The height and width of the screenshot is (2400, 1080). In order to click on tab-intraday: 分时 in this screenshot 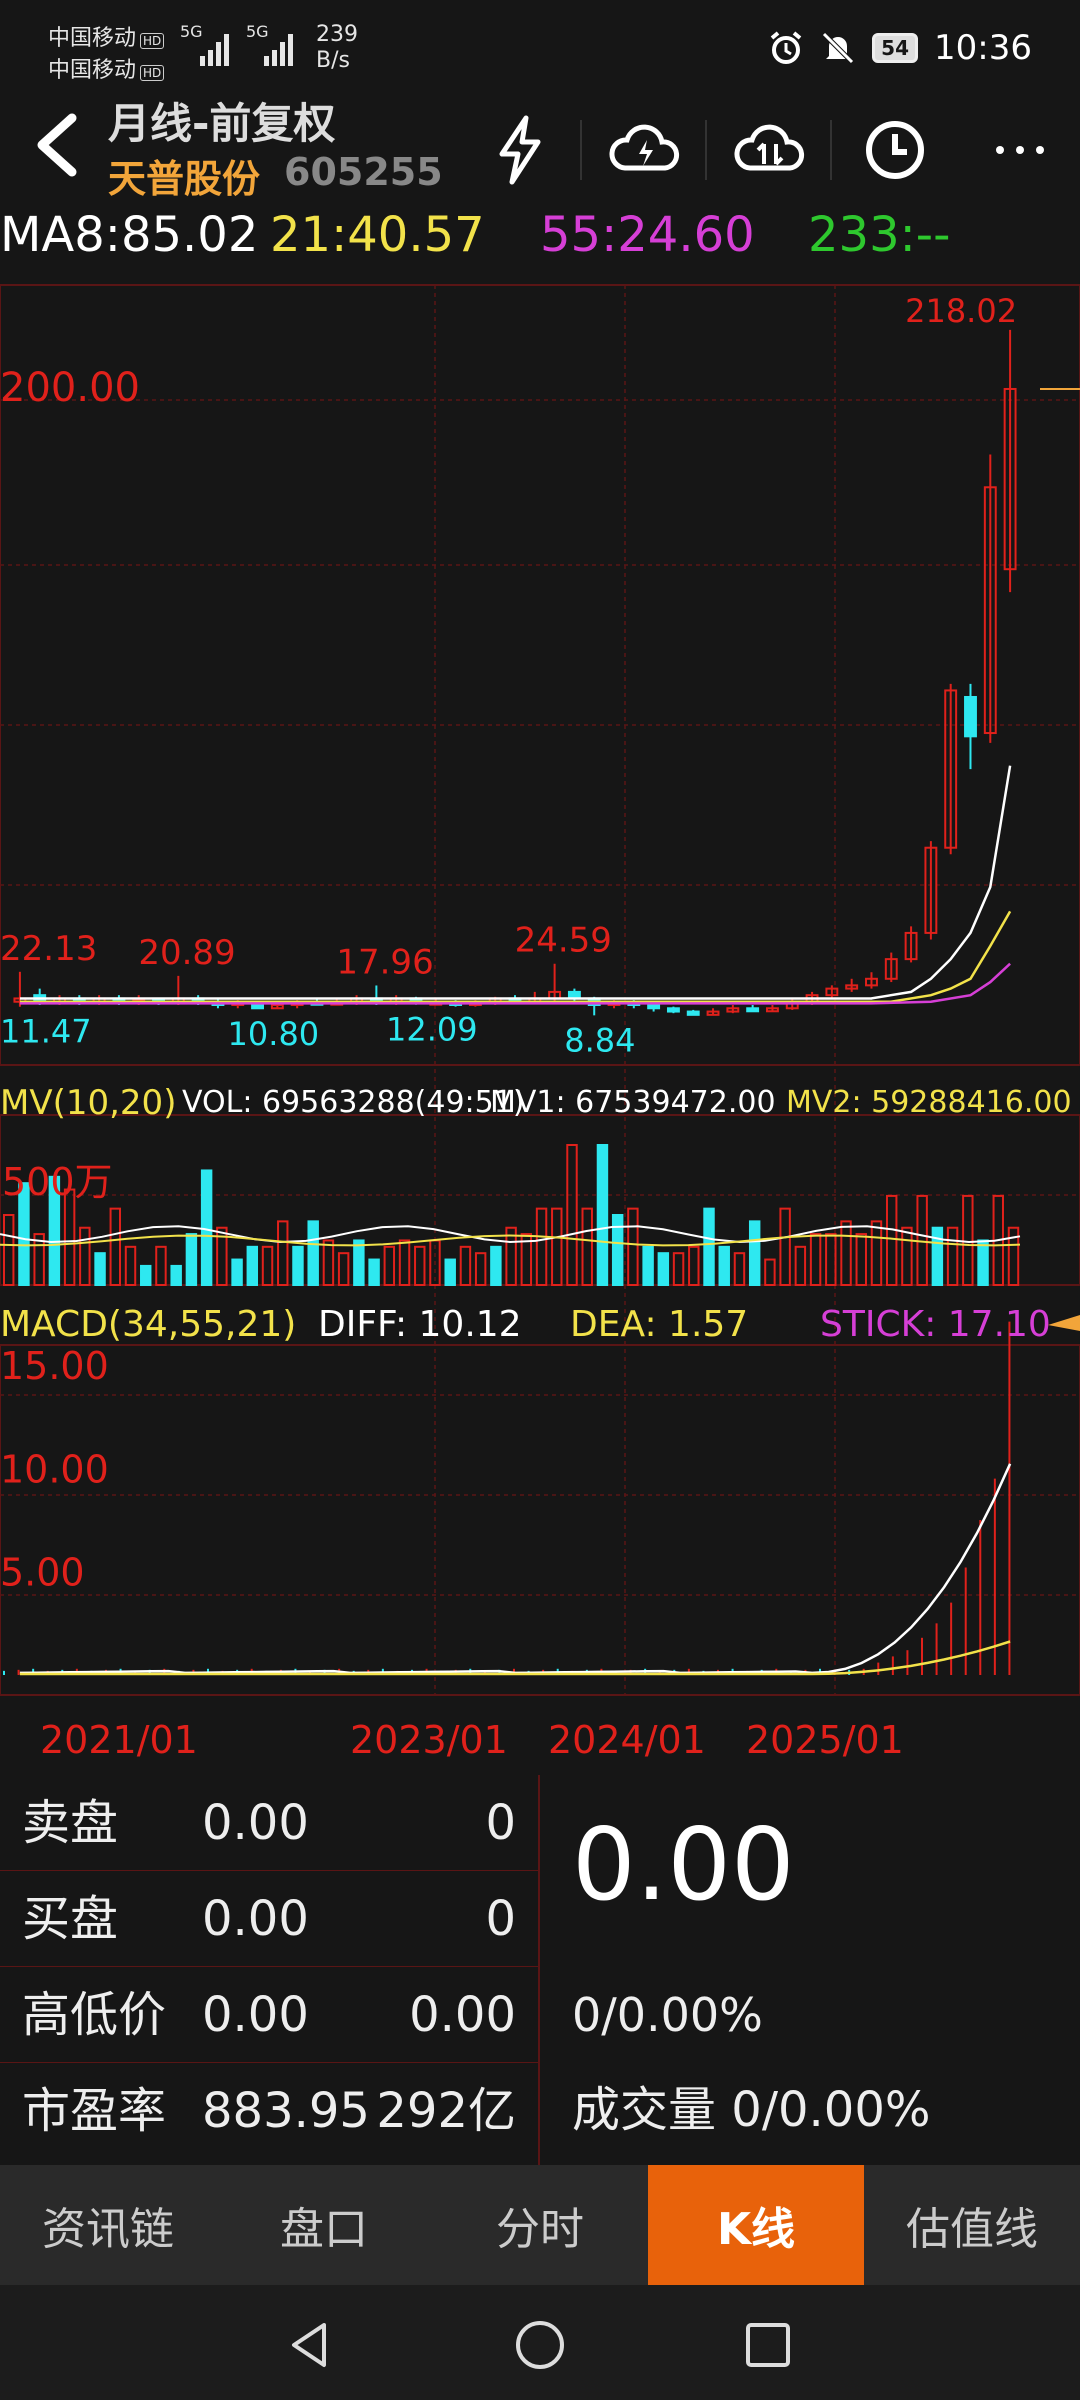, I will do `click(540, 2225)`.